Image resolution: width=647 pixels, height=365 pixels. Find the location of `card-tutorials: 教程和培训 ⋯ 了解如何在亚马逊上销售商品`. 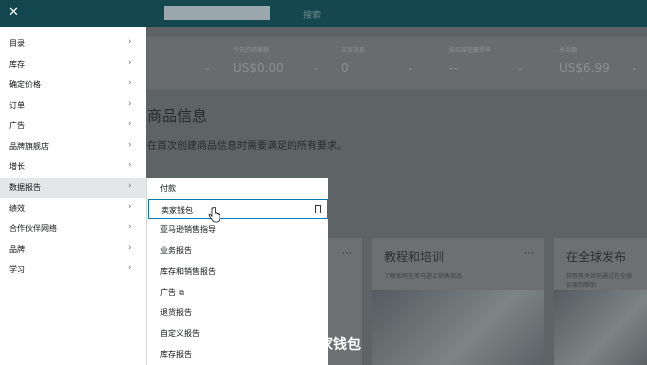

card-tutorials: 教程和培训 ⋯ 了解如何在亚马逊上销售商品 is located at coordinates (458, 301).